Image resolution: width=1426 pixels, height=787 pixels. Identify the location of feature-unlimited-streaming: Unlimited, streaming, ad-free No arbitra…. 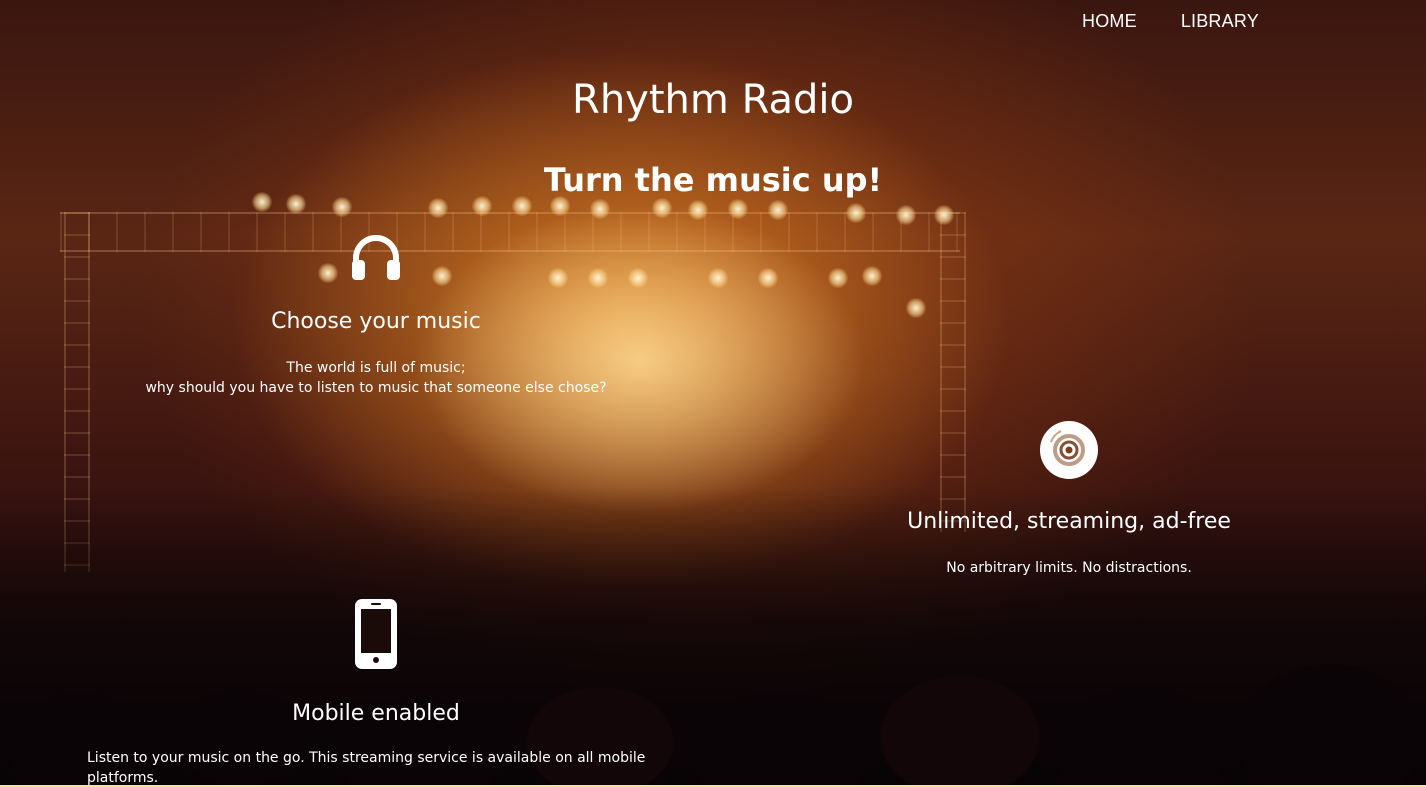
(1069, 499).